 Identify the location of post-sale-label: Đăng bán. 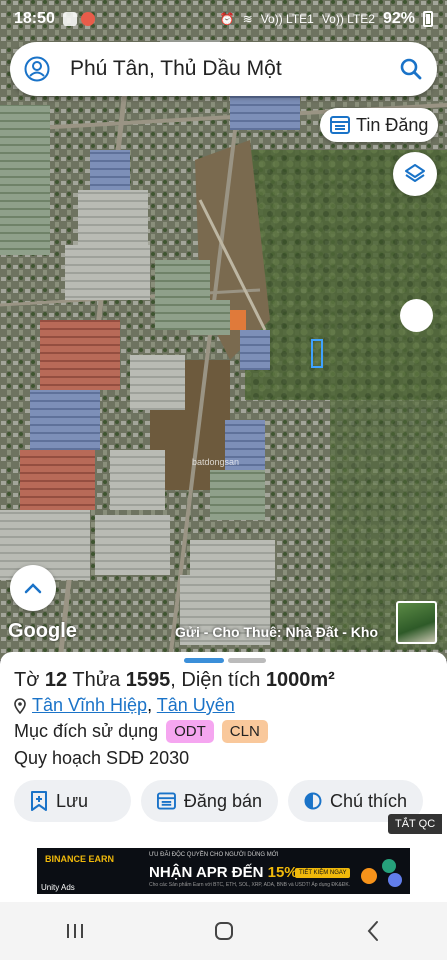
(222, 800).